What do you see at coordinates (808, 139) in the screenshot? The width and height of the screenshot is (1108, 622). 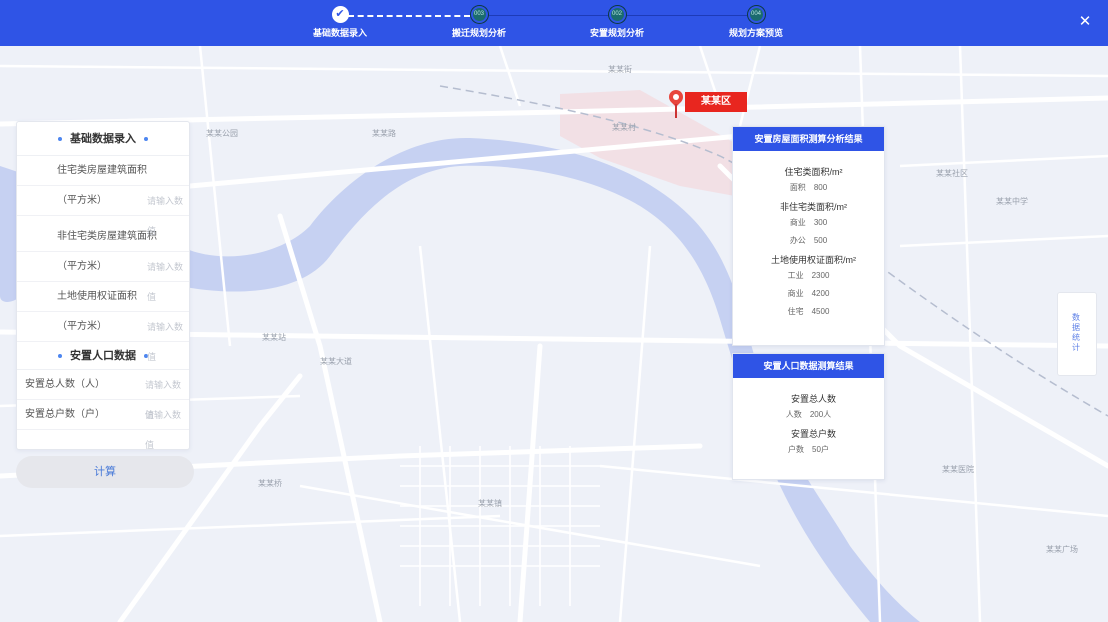 I see `card-title: 安置房屋面积测算分析结果` at bounding box center [808, 139].